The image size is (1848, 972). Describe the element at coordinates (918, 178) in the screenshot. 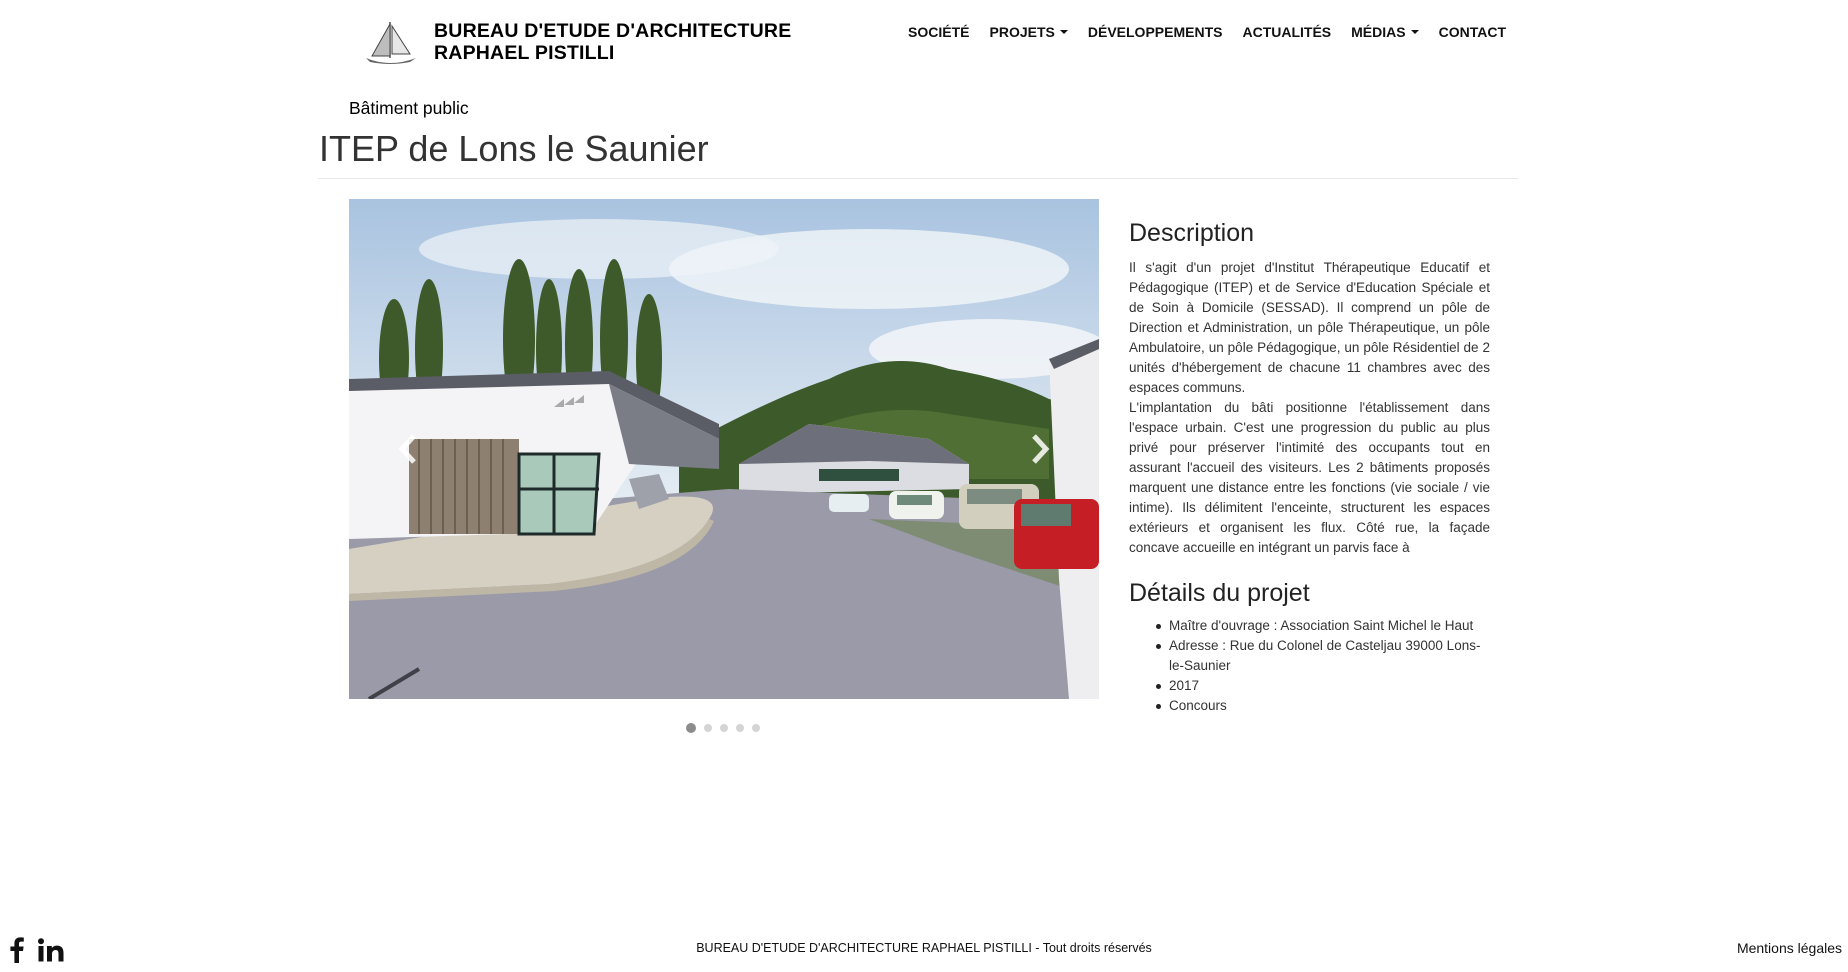

I see `title-divider` at that location.